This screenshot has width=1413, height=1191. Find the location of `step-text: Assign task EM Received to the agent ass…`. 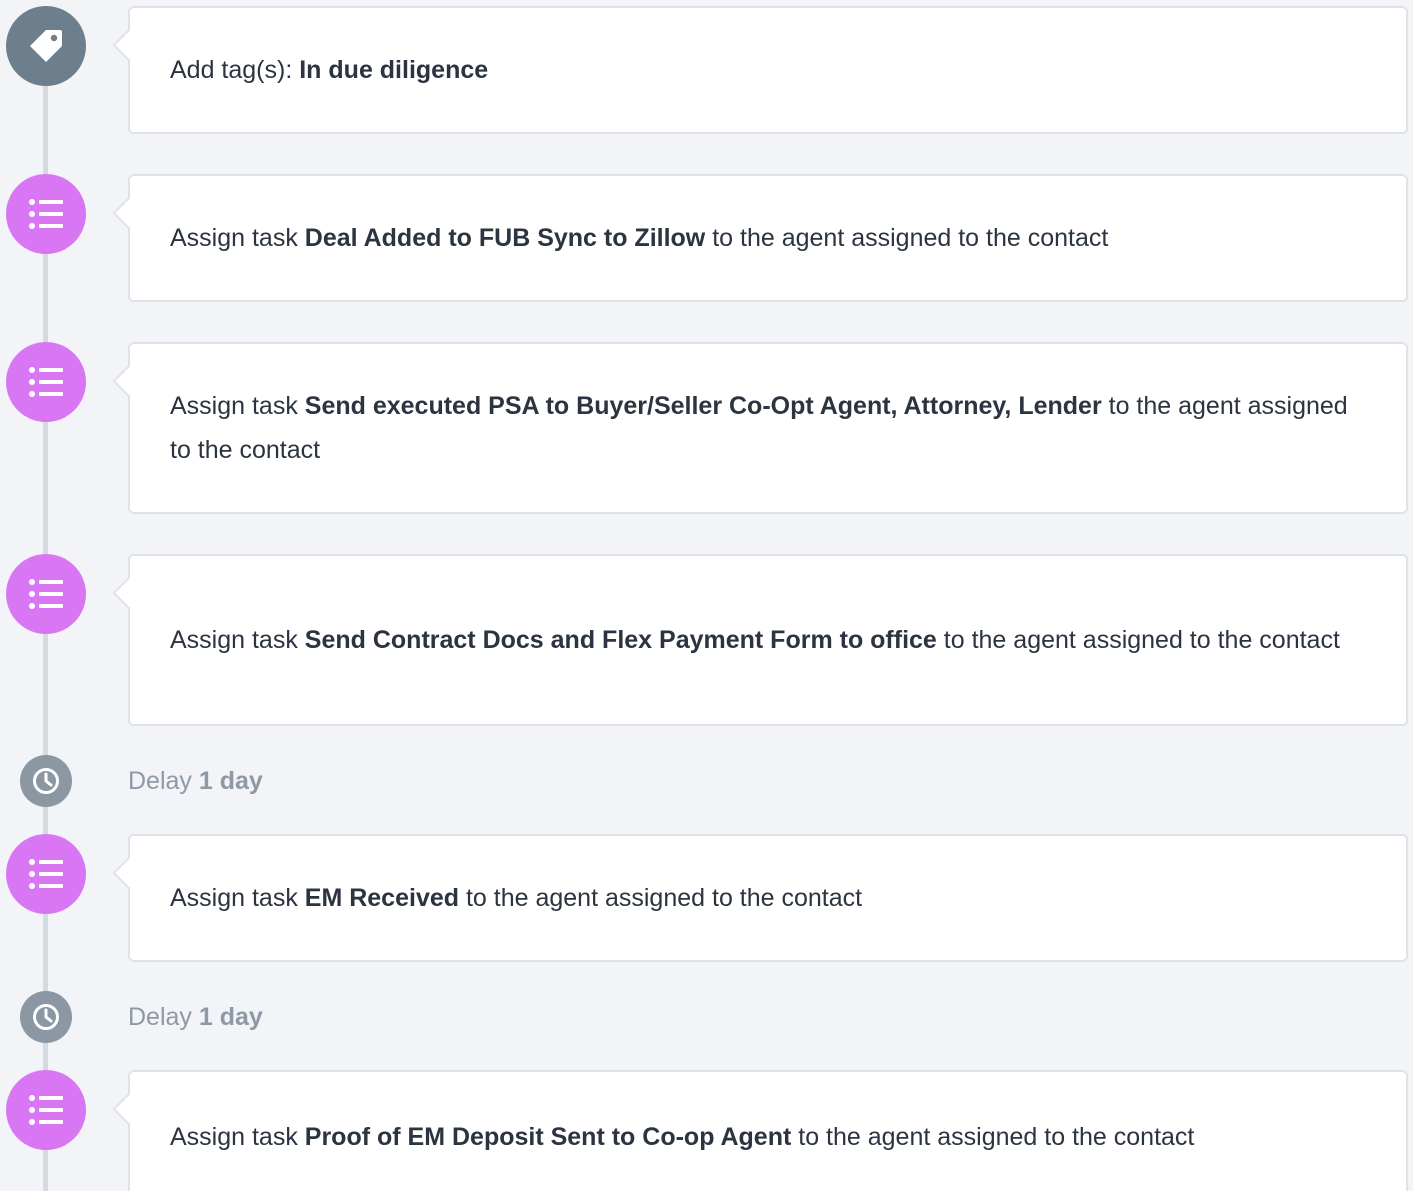

step-text: Assign task EM Received to the agent ass… is located at coordinates (516, 898).